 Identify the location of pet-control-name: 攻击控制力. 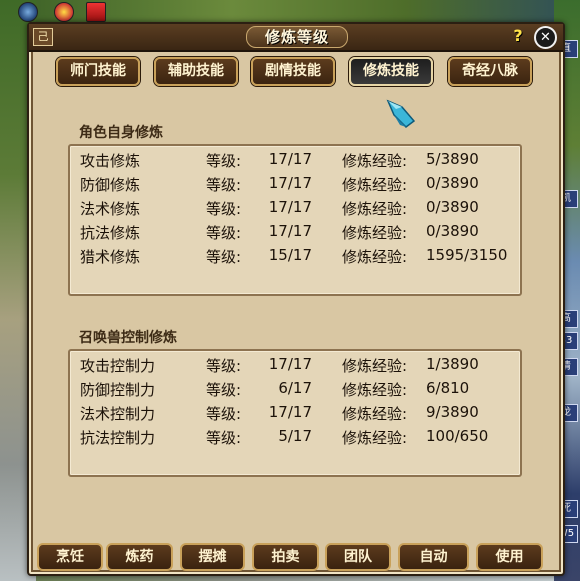
(118, 366).